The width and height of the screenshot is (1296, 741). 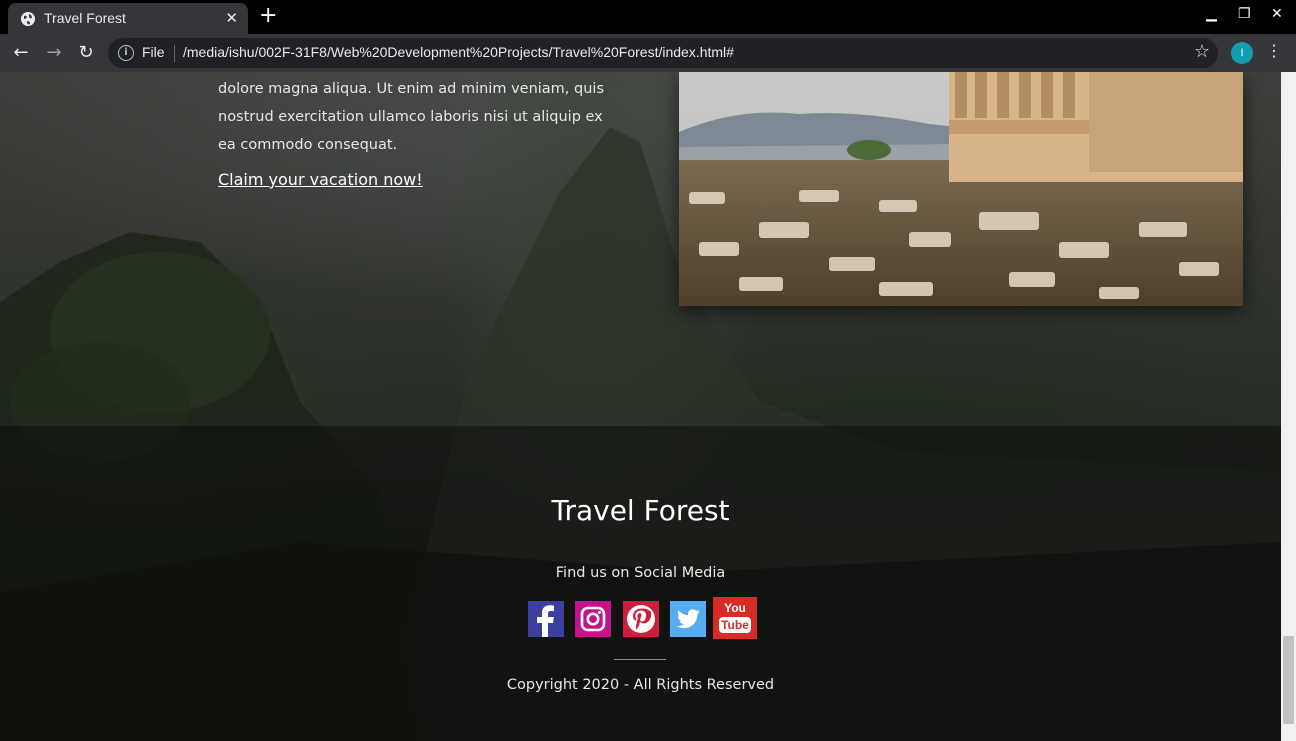 What do you see at coordinates (640, 659) in the screenshot?
I see `footer-divider` at bounding box center [640, 659].